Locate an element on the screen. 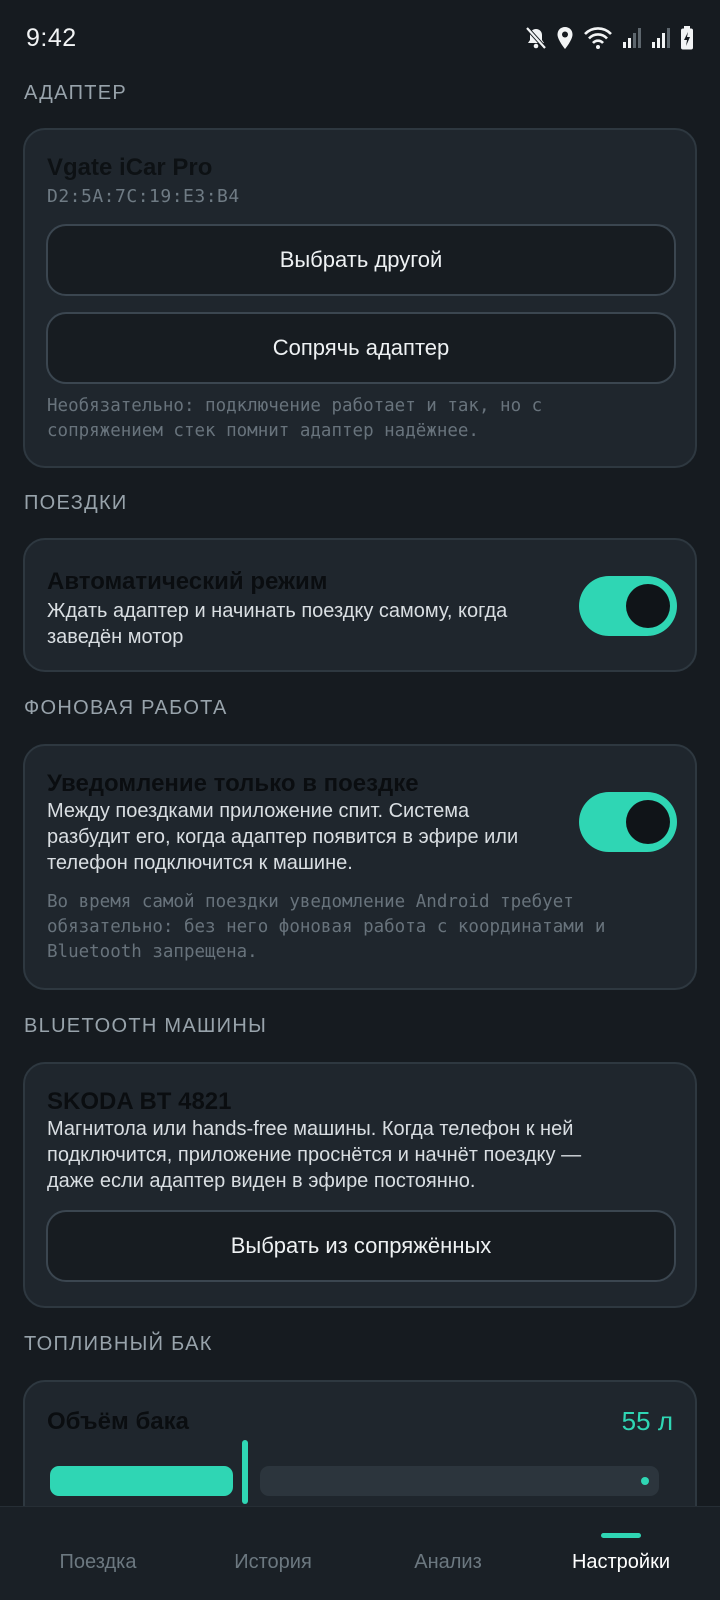 This screenshot has width=720, height=1600. section-title-adapter: АДАПТЕР is located at coordinates (76, 93).